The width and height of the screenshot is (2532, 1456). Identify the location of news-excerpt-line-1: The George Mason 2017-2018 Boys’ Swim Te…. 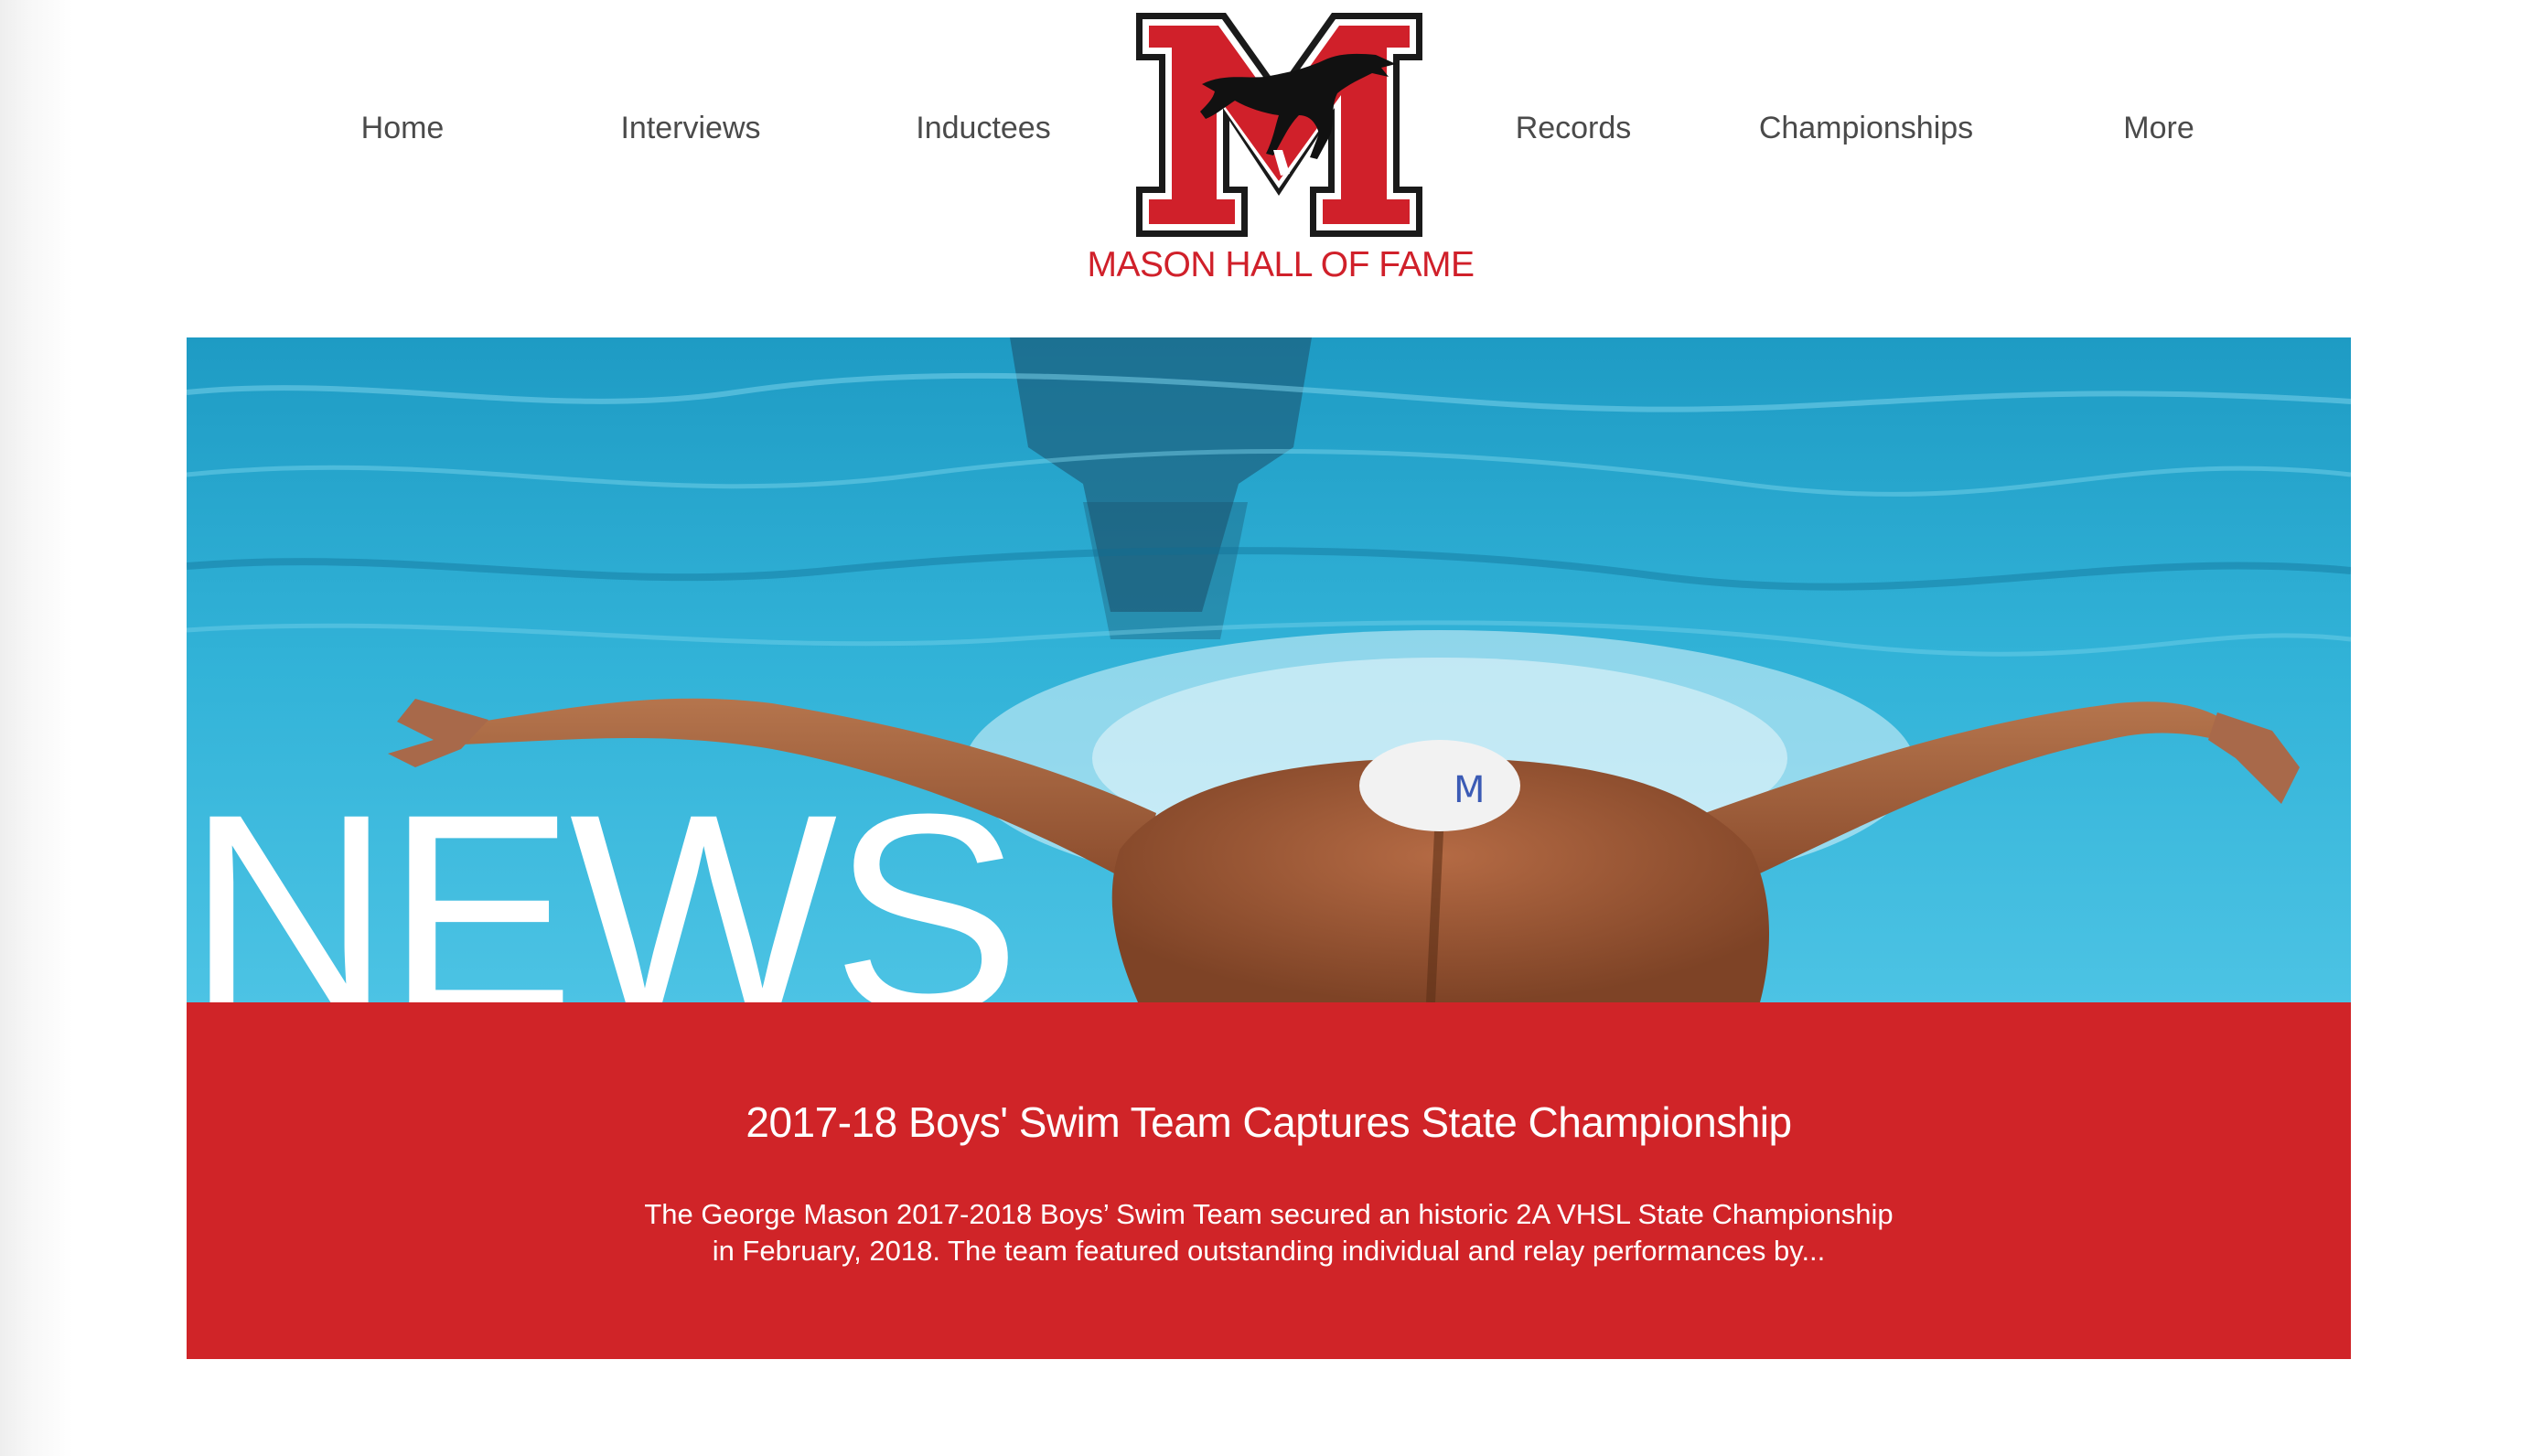
(1269, 1214).